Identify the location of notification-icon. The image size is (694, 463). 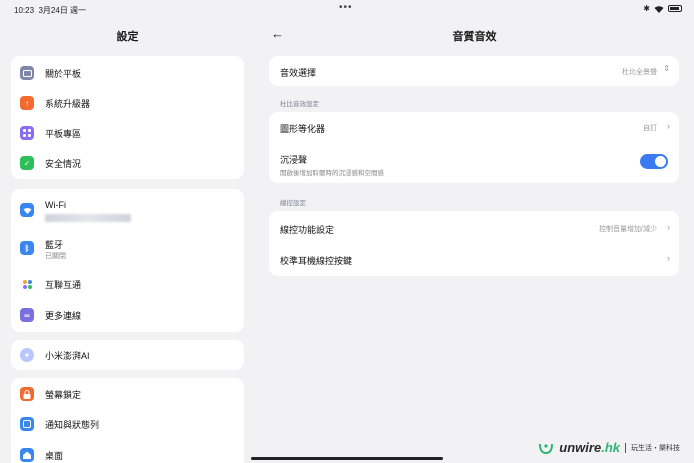
(27, 424).